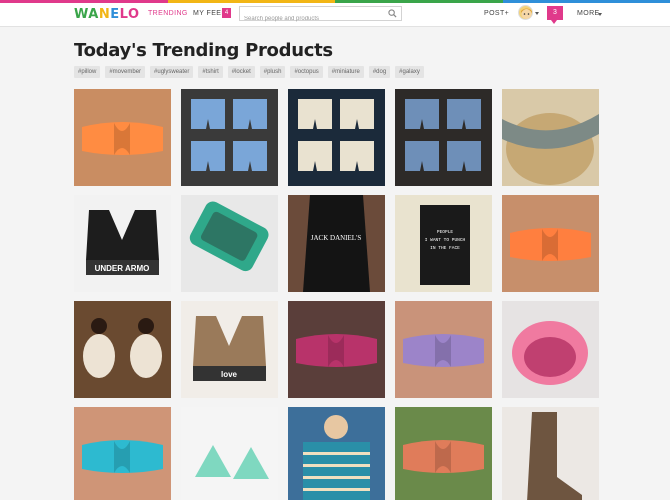 This screenshot has width=670, height=500. Describe the element at coordinates (496, 13) in the screenshot. I see `post-button: POST+` at that location.